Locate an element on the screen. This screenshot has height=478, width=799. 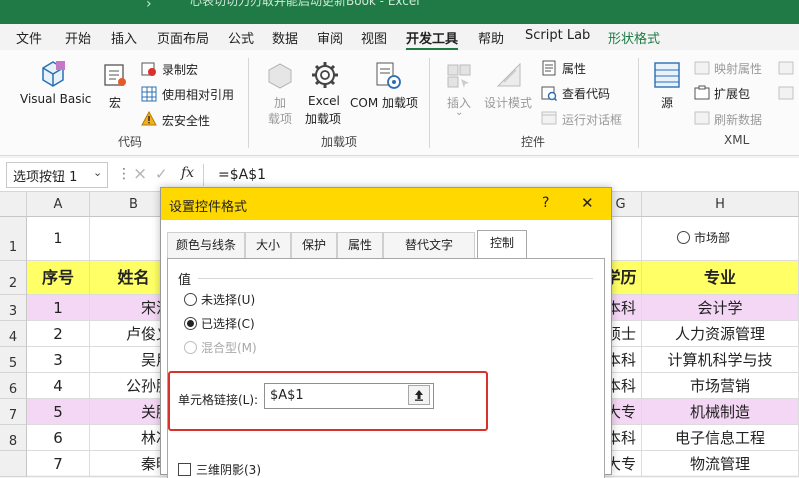
menu-insert: 插入 is located at coordinates (124, 37).